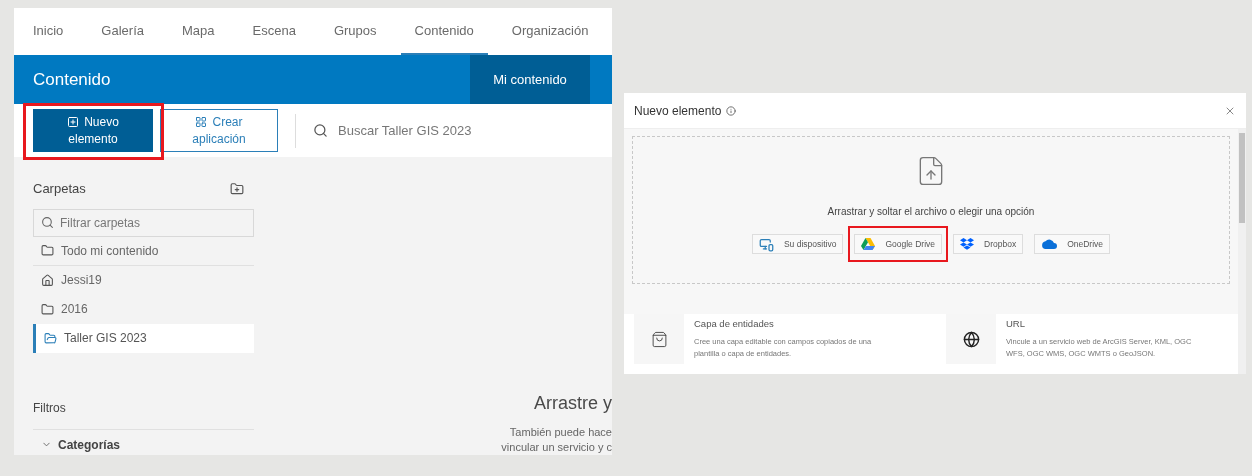 This screenshot has width=1252, height=476. What do you see at coordinates (143, 309) in the screenshot?
I see `folder-item: 2016` at bounding box center [143, 309].